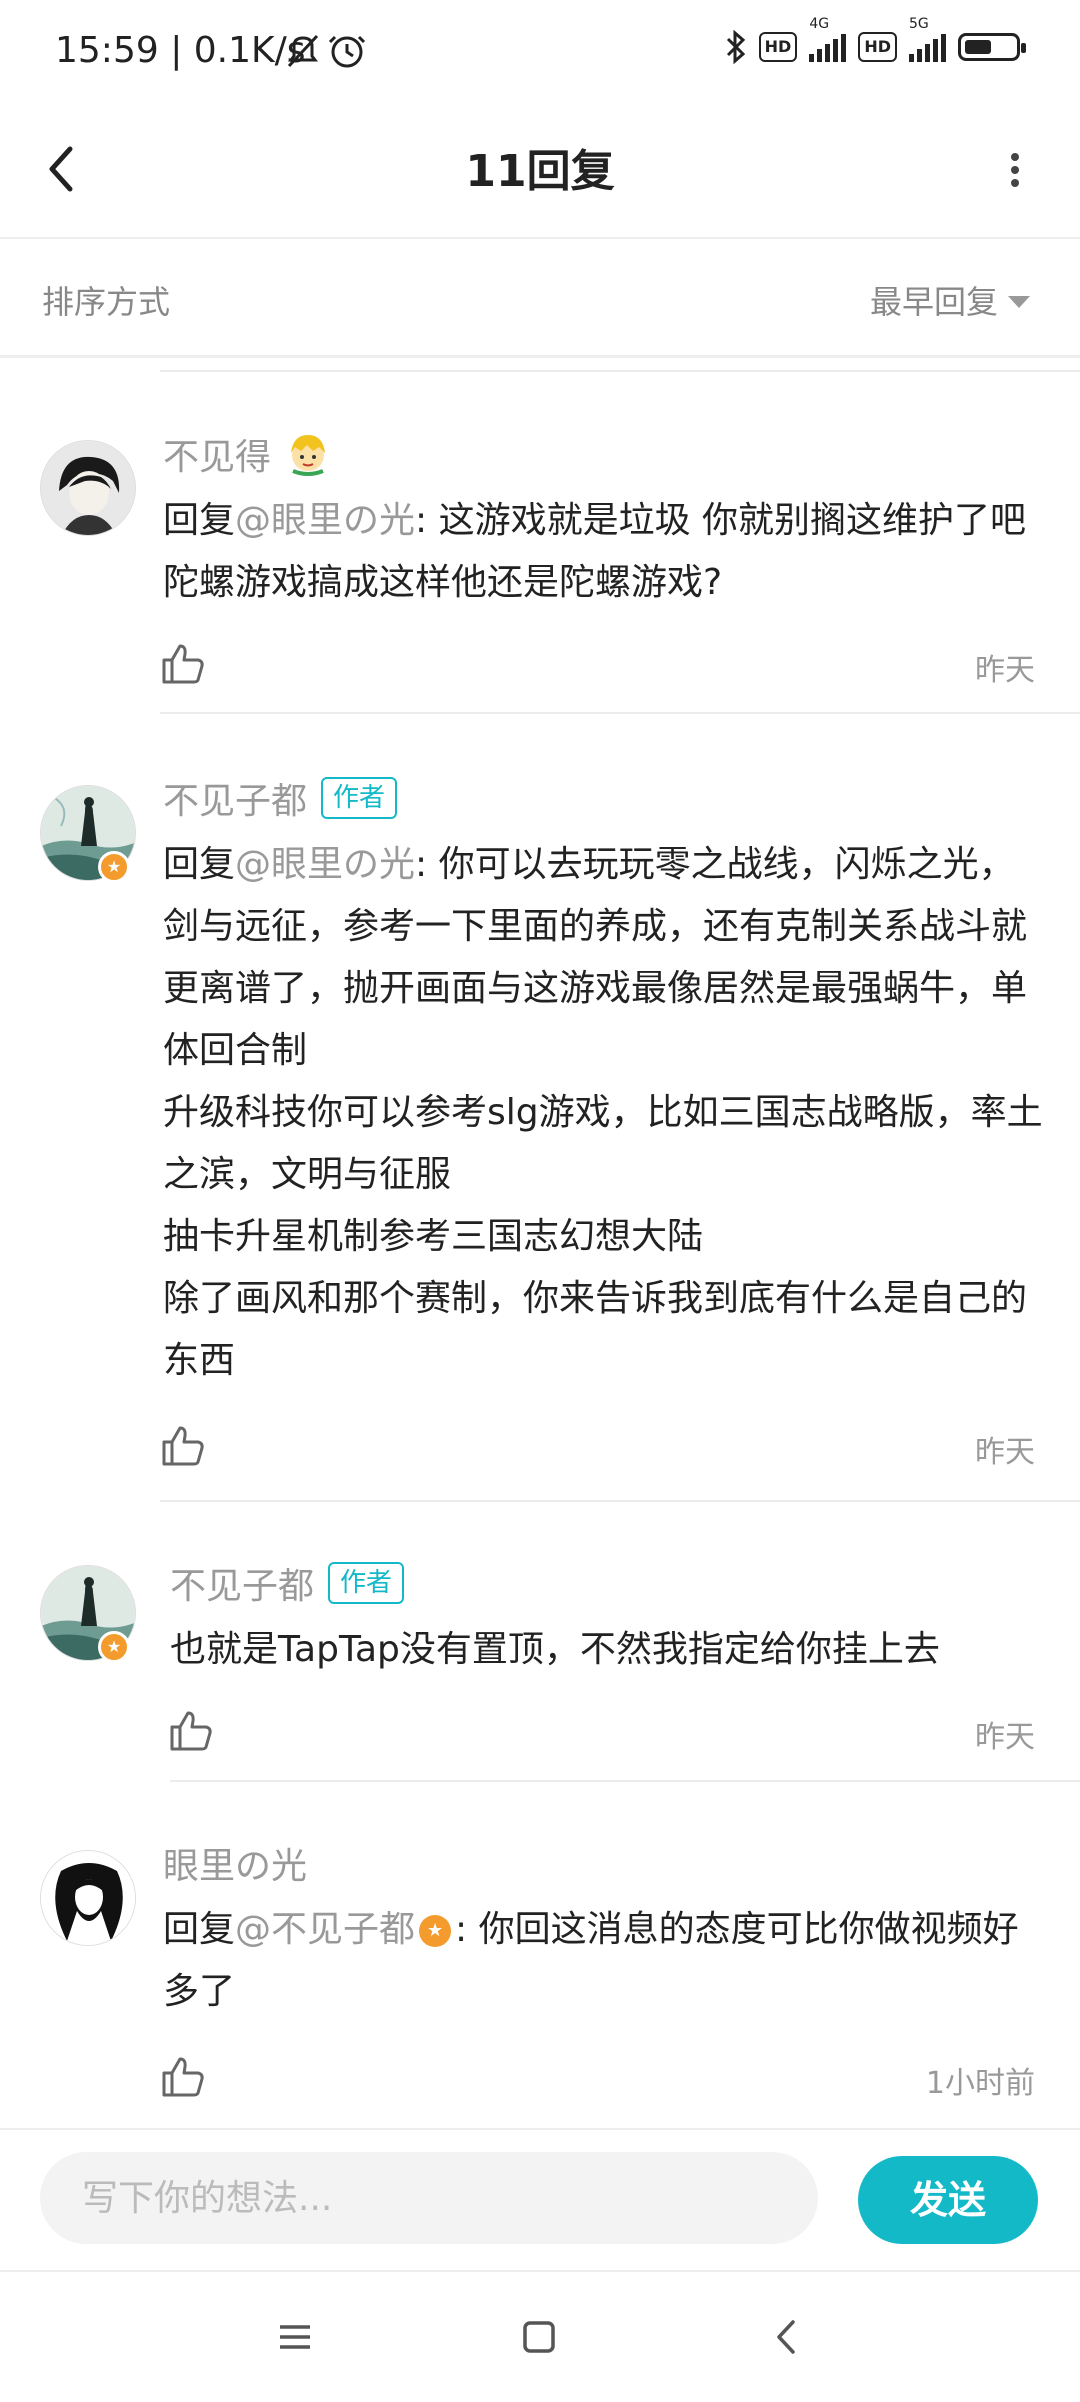 This screenshot has width=1080, height=2402. I want to click on comment-body: 回复@不见子都 ★: 你回这消息的态度可比你做视频好多了, so click(603, 1961).